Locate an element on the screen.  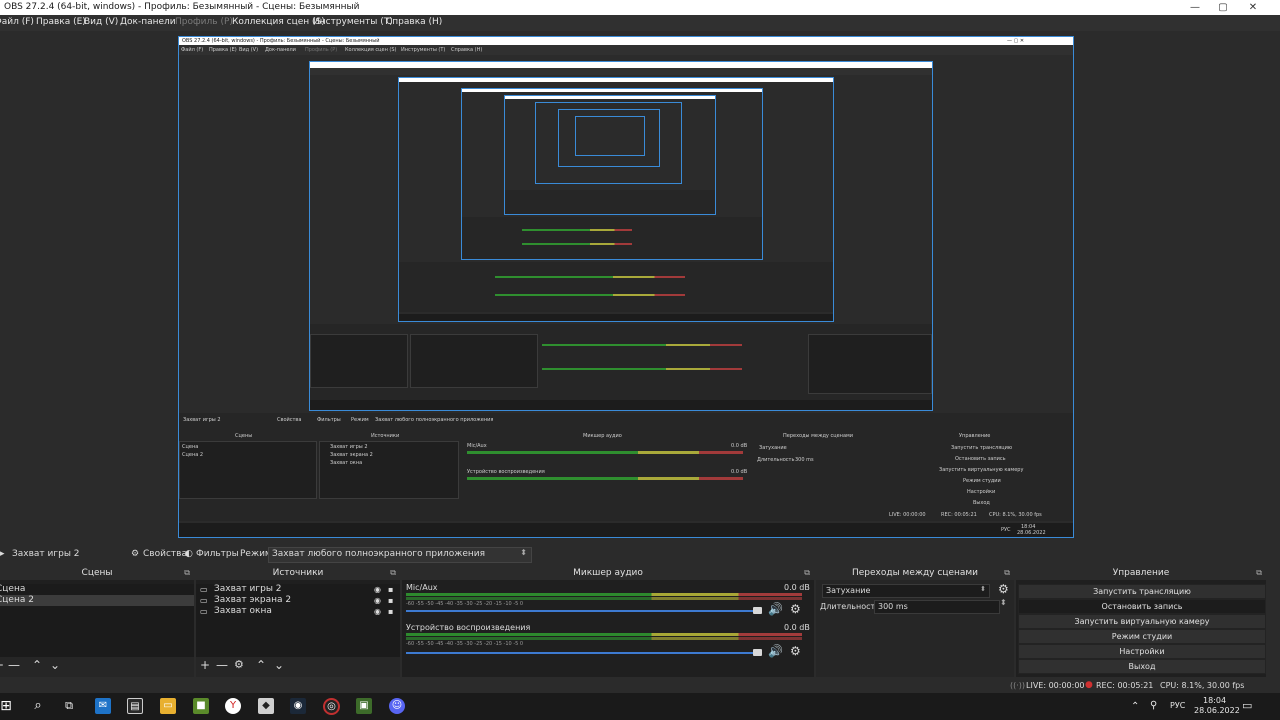
nested5-title-bar is located at coordinates (610, 97).